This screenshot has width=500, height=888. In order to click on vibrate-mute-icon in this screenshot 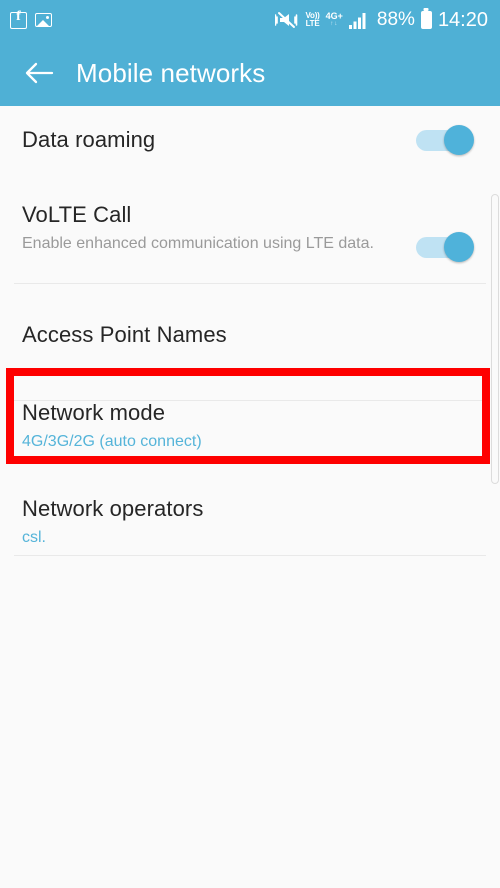, I will do `click(287, 20)`.